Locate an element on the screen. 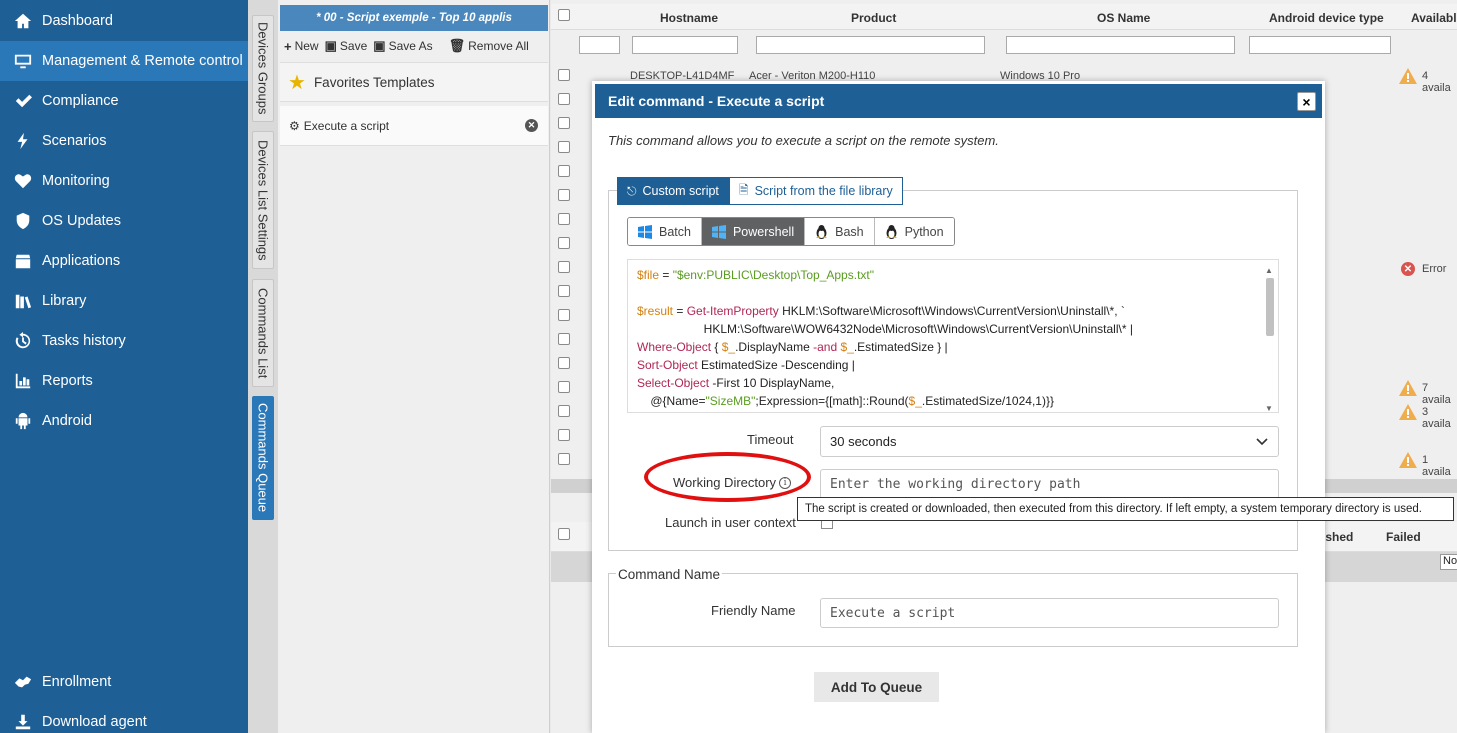  timeout-select: 30 seconds is located at coordinates (1049, 441).